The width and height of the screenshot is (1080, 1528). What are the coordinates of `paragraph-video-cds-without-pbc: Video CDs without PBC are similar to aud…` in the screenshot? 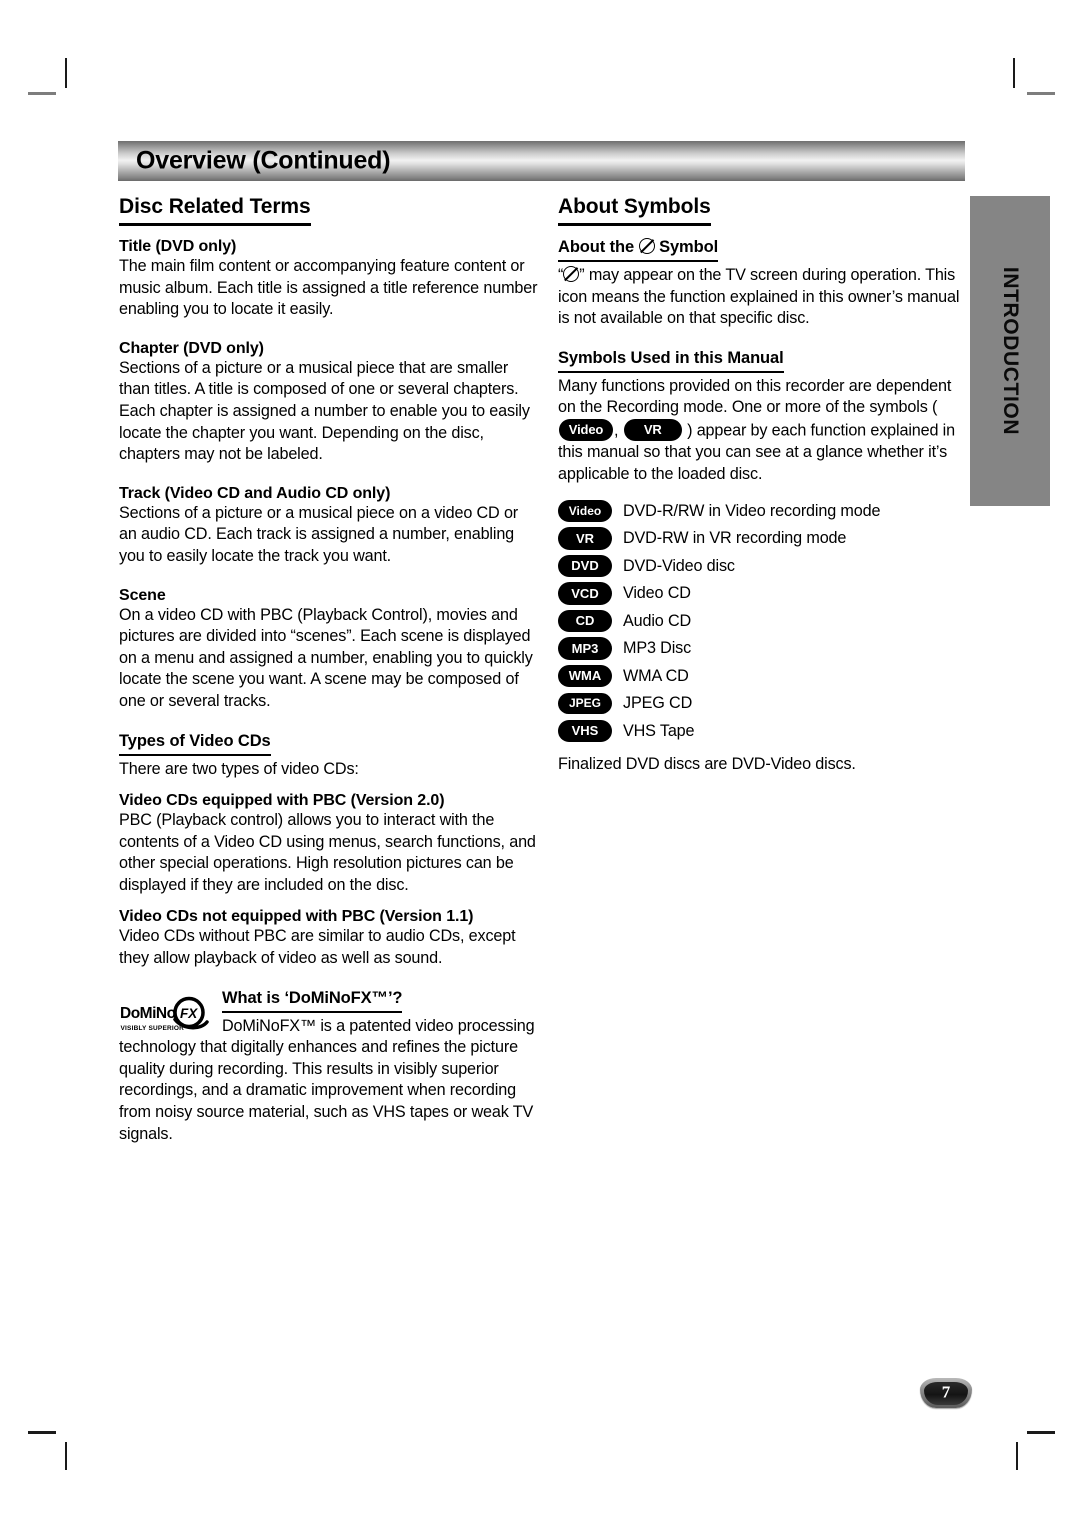 It's located at (317, 947).